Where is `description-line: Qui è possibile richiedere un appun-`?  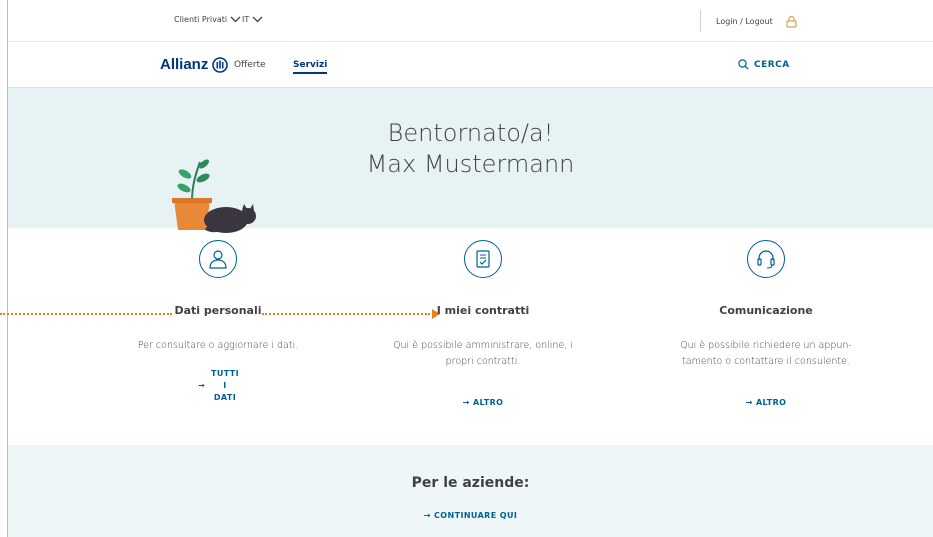 description-line: Qui è possibile richiedere un appun- is located at coordinates (766, 345).